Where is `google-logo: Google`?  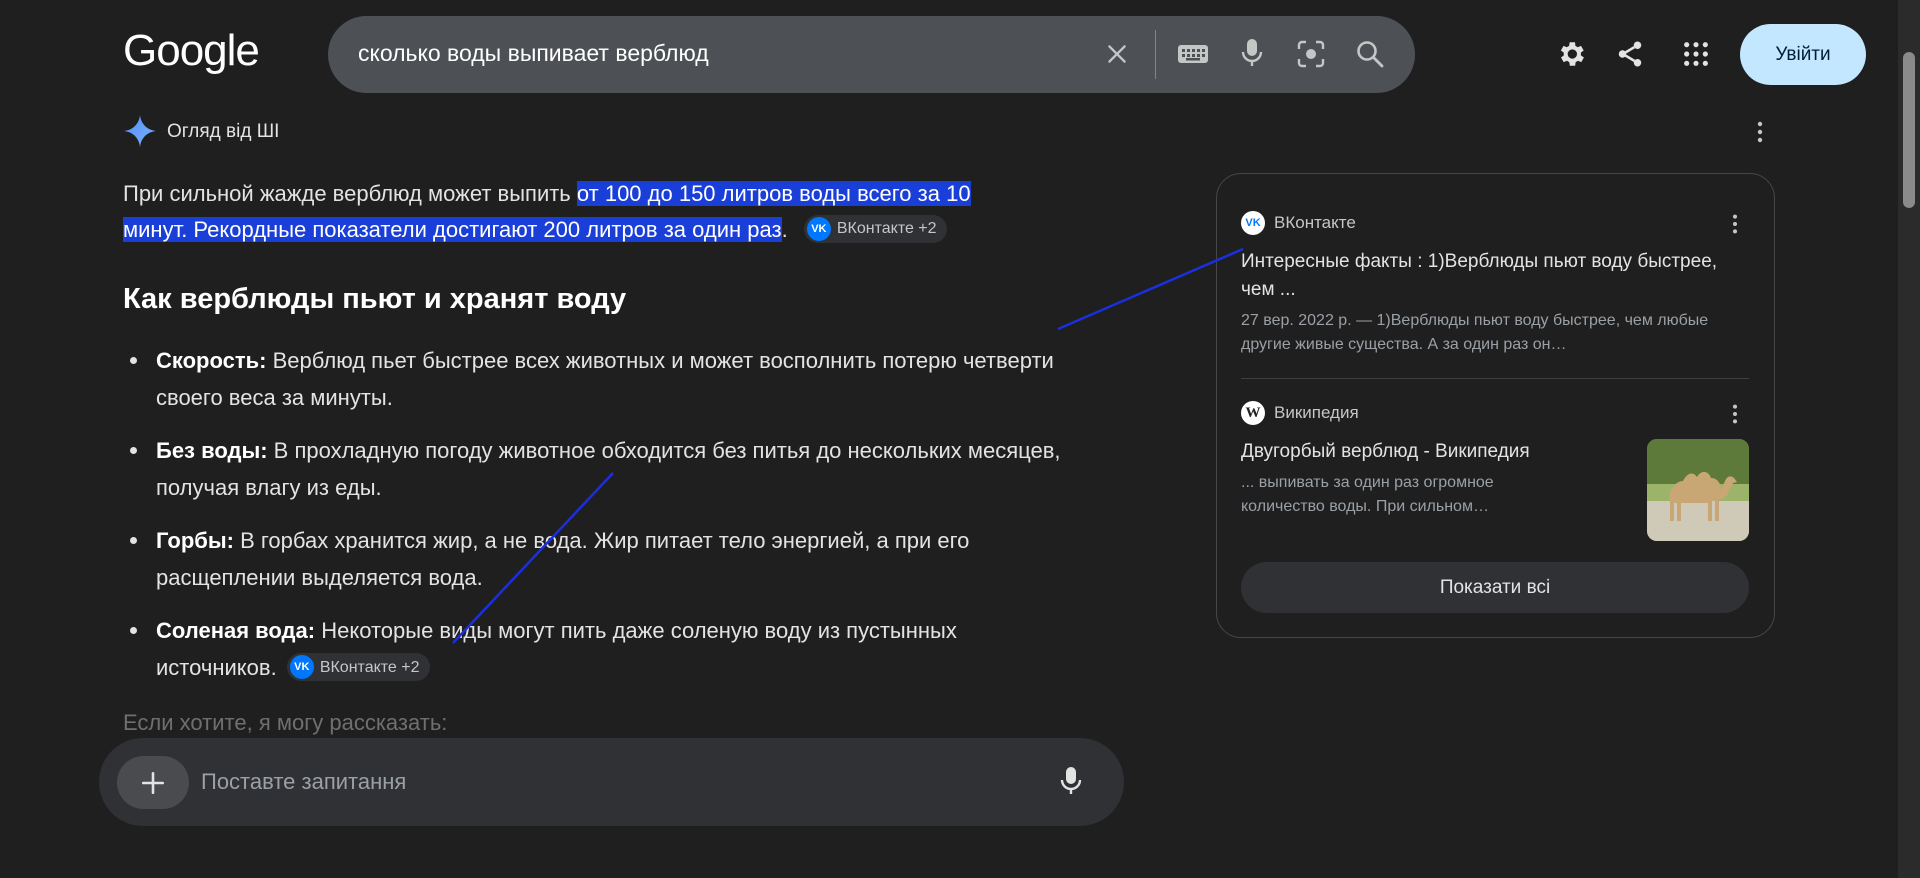 google-logo: Google is located at coordinates (191, 51).